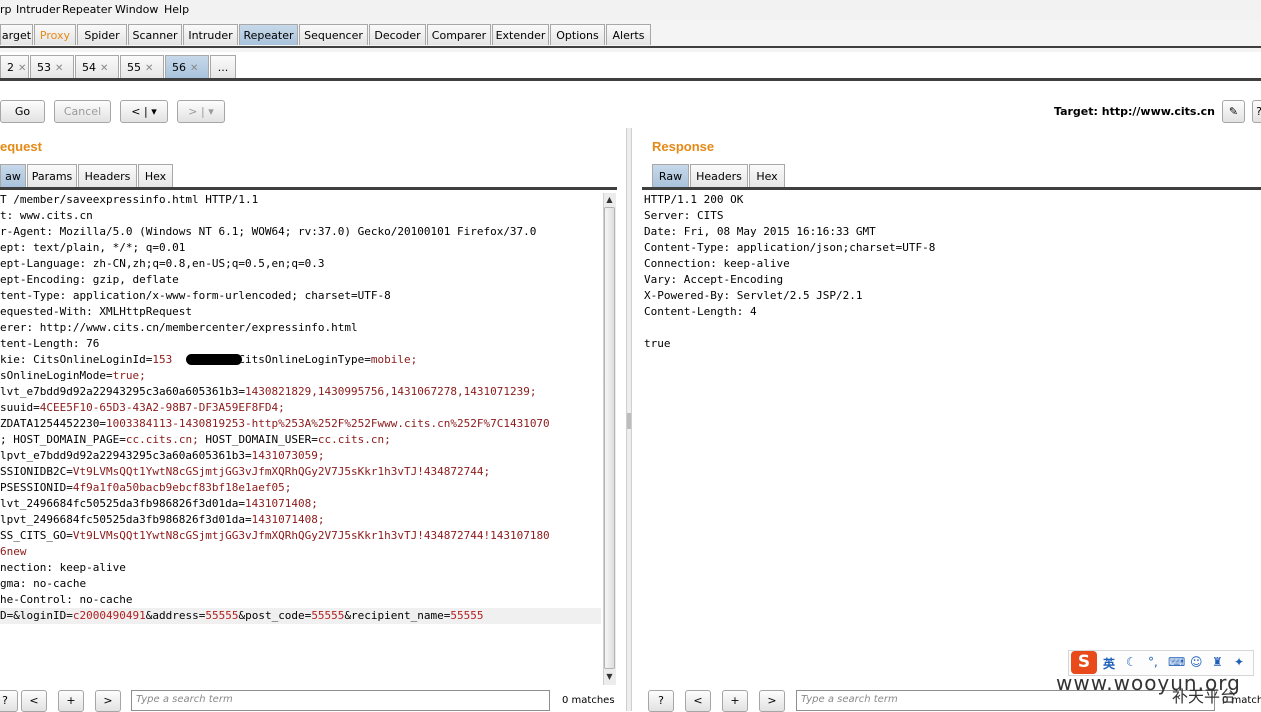 The height and width of the screenshot is (712, 1261). What do you see at coordinates (136, 9) in the screenshot?
I see `menu-window: Window` at bounding box center [136, 9].